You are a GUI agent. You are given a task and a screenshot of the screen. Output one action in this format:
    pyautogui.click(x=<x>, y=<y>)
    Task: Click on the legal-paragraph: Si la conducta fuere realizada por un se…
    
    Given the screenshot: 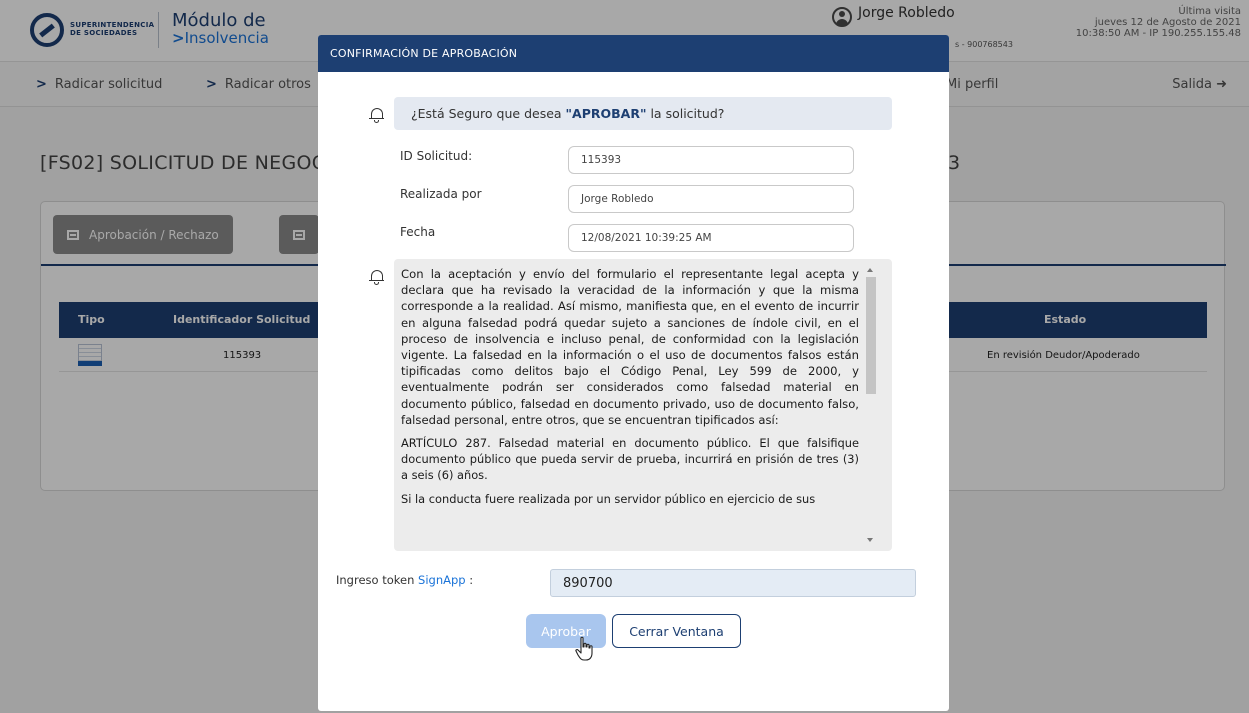 What is the action you would take?
    pyautogui.click(x=608, y=498)
    